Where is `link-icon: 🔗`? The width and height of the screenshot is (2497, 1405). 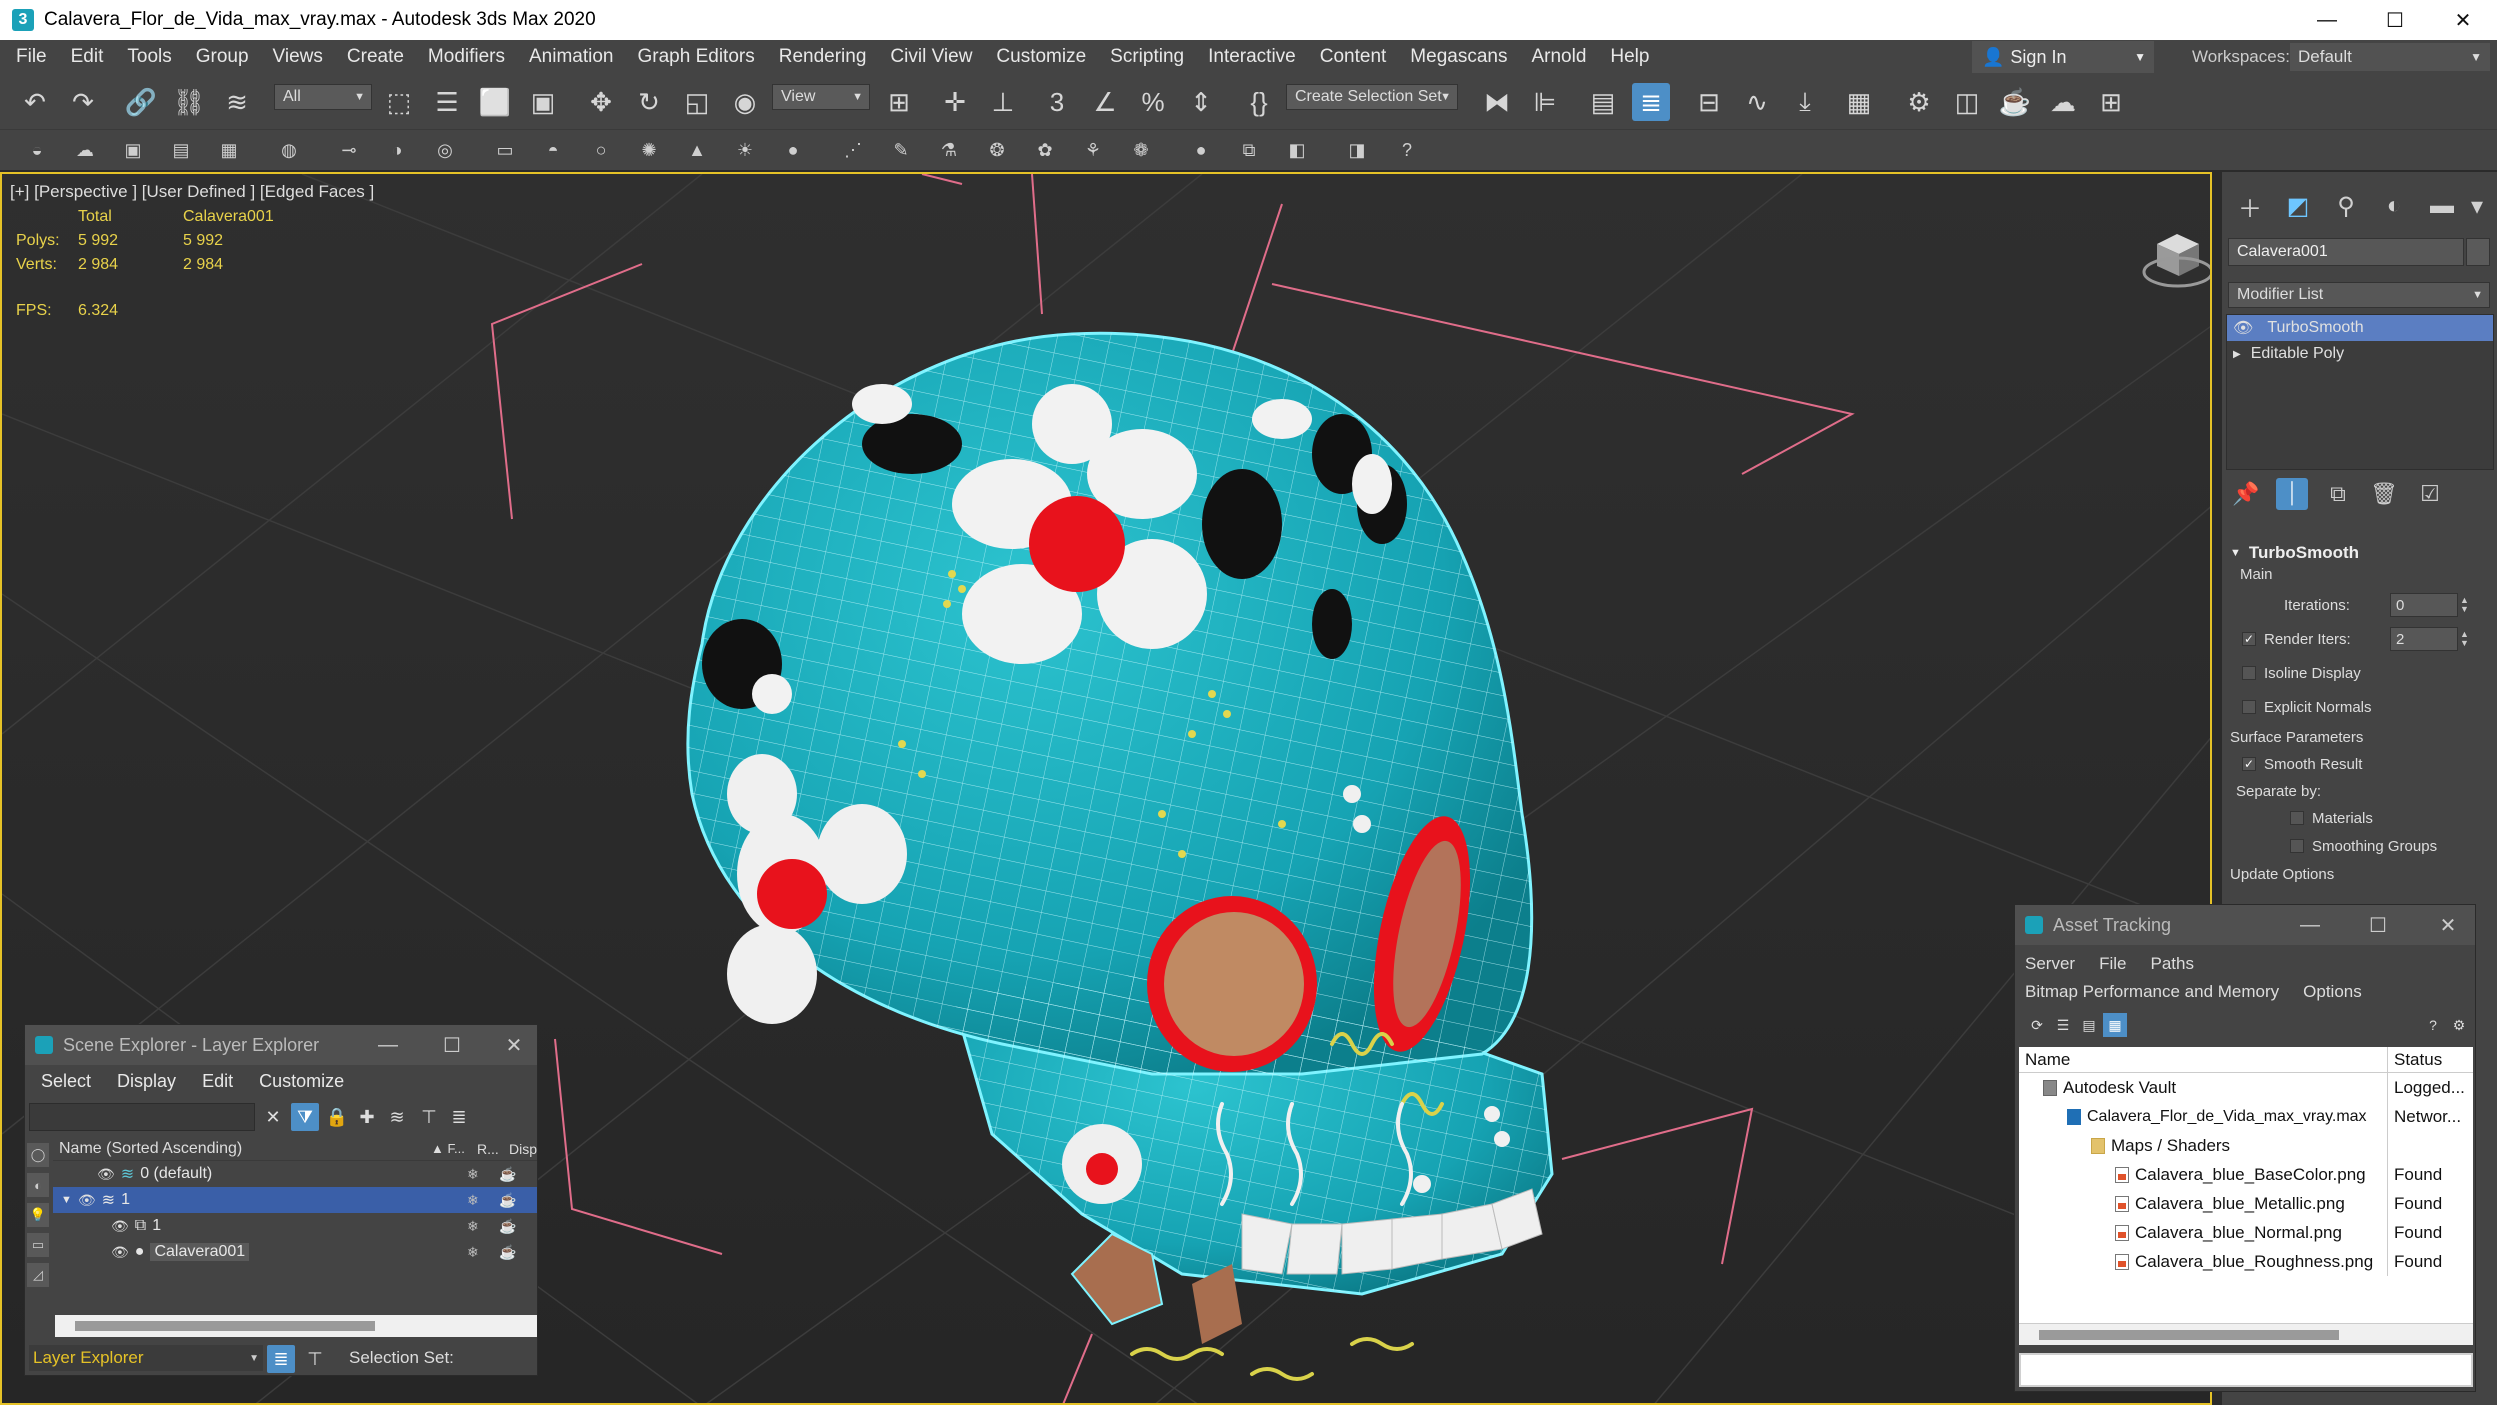
link-icon: 🔗 is located at coordinates (141, 102).